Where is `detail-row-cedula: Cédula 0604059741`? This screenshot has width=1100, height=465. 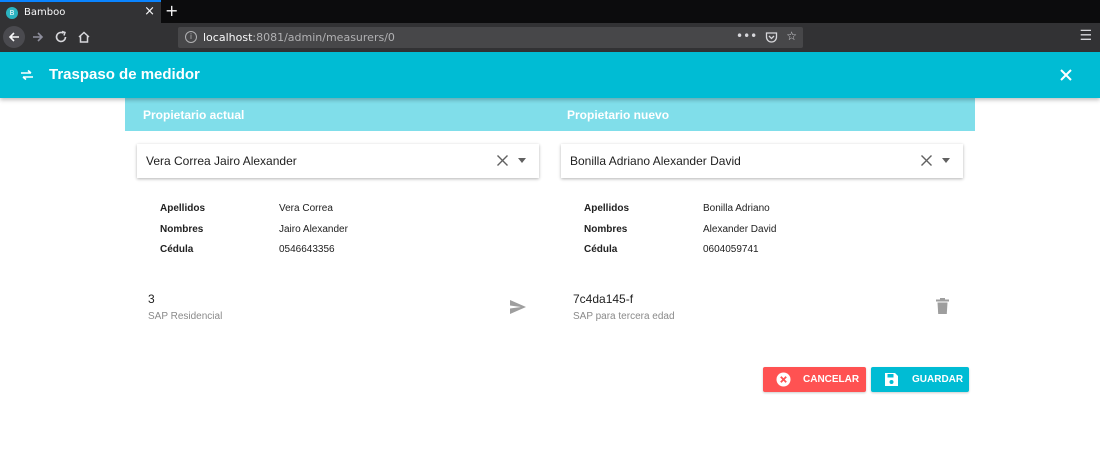 detail-row-cedula: Cédula 0604059741 is located at coordinates (714, 254).